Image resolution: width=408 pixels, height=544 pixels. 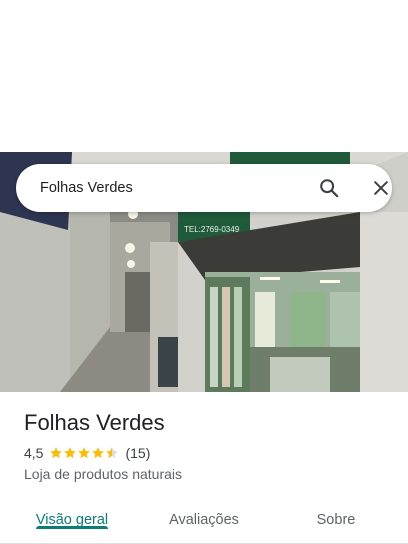 What do you see at coordinates (204, 188) in the screenshot?
I see `search-bar: Folhas Verdes` at bounding box center [204, 188].